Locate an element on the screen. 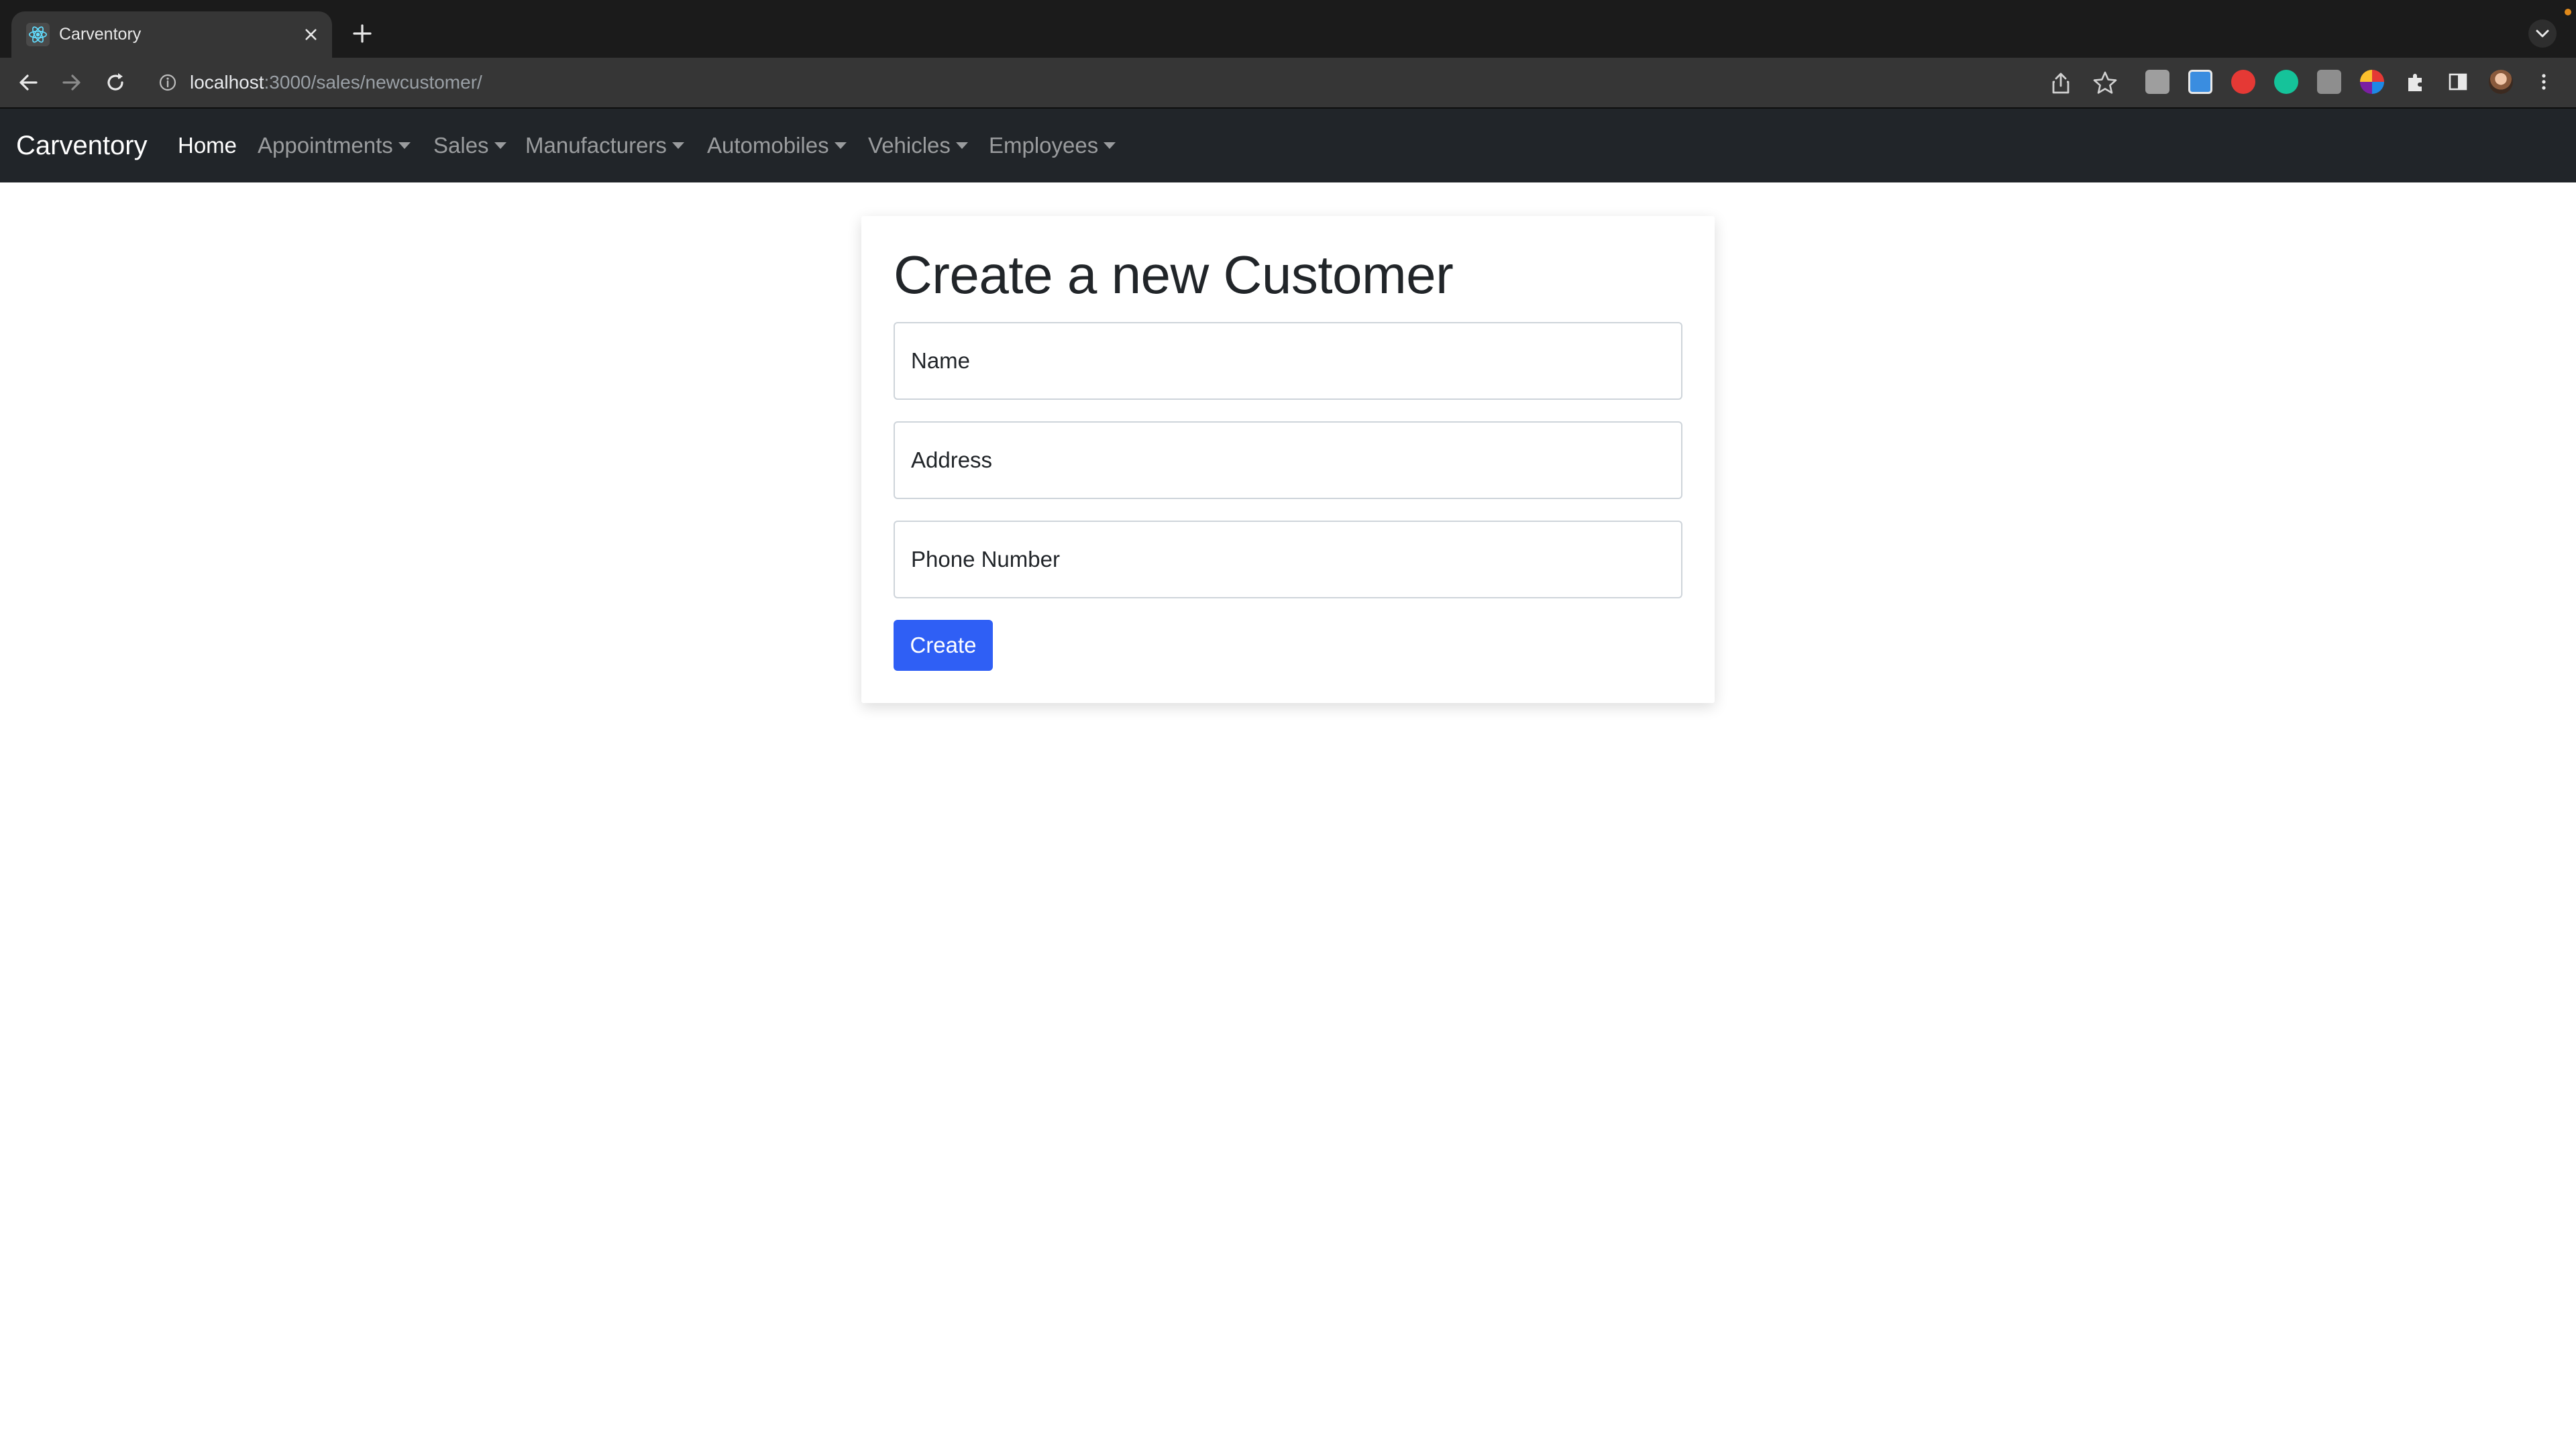  react-favicon-icon is located at coordinates (38, 34).